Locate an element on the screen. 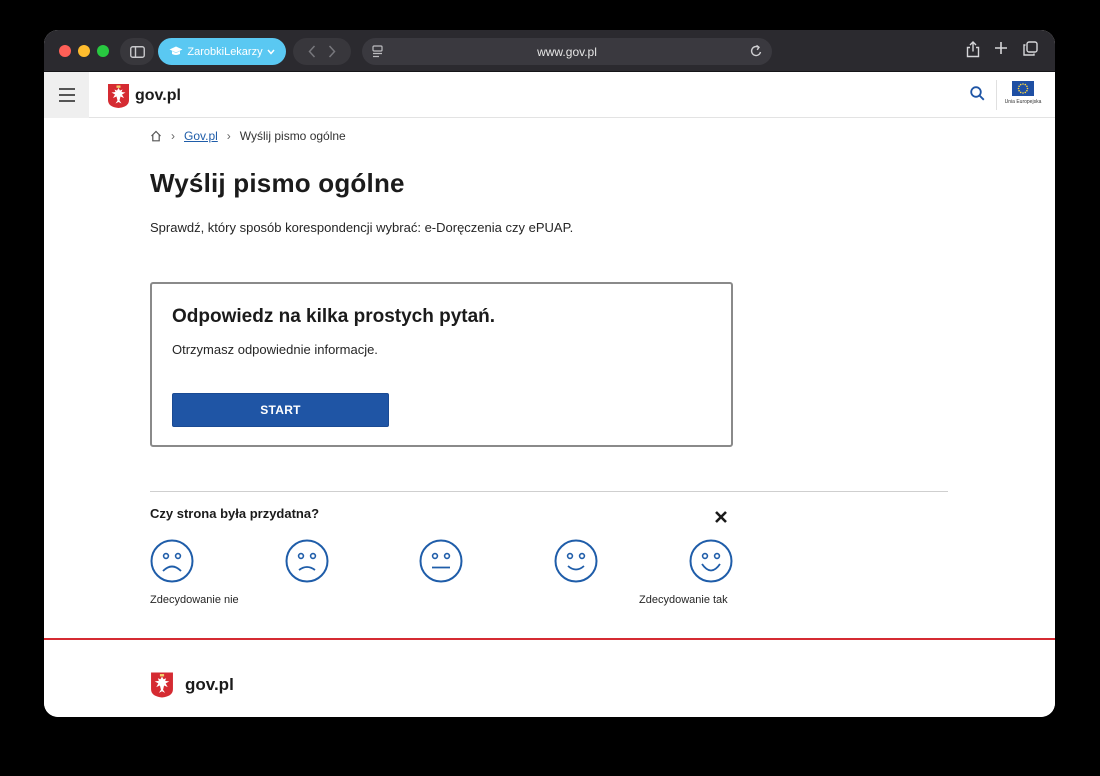 This screenshot has height=776, width=1100. eu-logo: Unia Europejska is located at coordinates (1023, 93).